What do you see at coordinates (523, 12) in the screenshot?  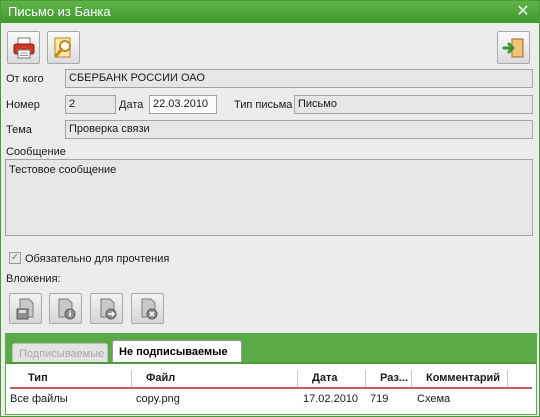 I see `close-icon: ✕` at bounding box center [523, 12].